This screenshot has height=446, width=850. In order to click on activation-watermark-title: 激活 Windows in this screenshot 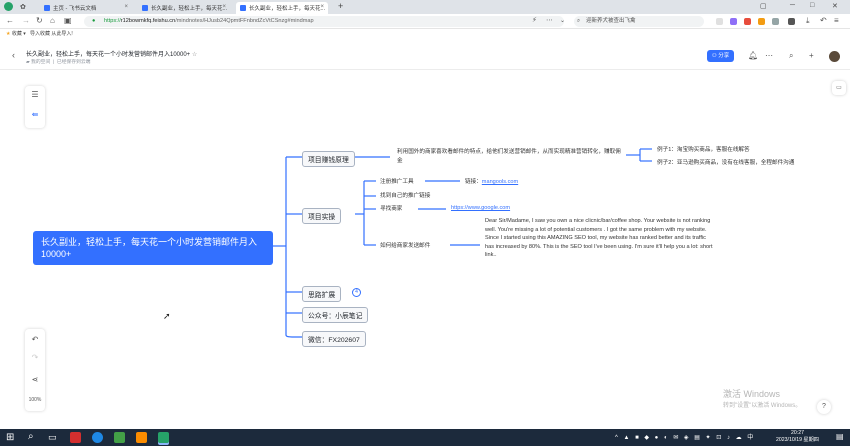, I will do `click(752, 394)`.